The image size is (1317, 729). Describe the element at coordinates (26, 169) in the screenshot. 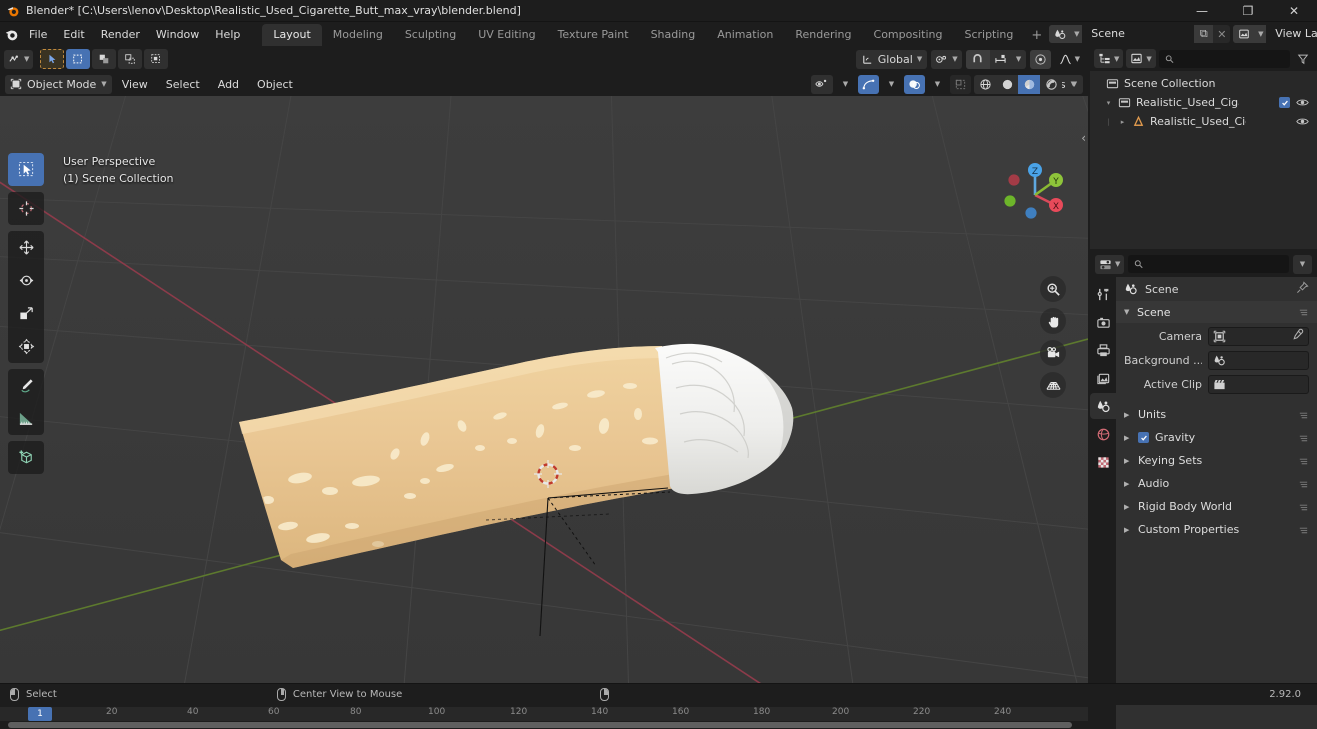

I see `select-box-tool` at that location.